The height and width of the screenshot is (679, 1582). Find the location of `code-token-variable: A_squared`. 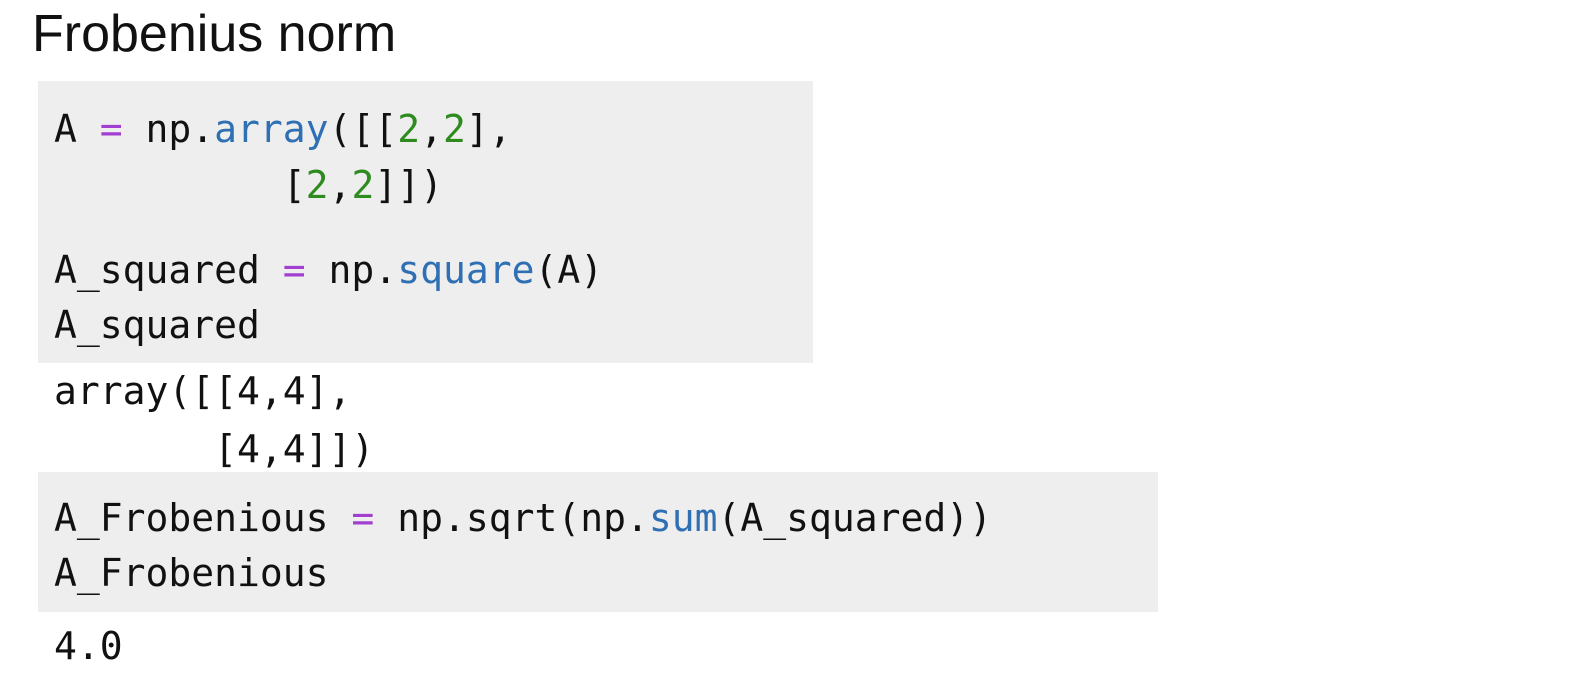

code-token-variable: A_squared is located at coordinates (157, 270).